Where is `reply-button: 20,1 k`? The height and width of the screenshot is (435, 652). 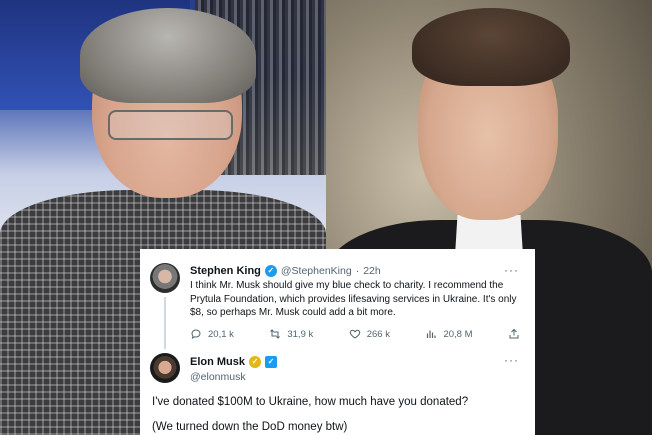
reply-button: 20,1 k is located at coordinates (212, 334).